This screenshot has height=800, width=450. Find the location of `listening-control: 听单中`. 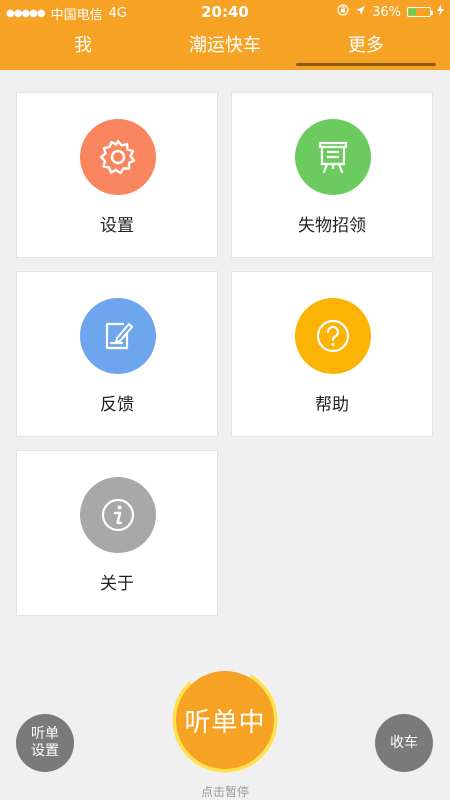

listening-control: 听单中 is located at coordinates (225, 720).